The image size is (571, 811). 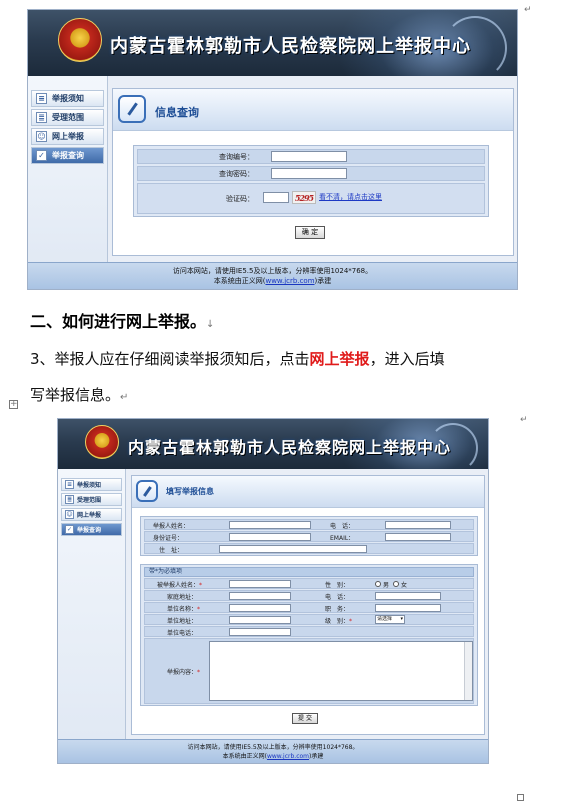 I want to click on level-label: 级 别：*, so click(x=339, y=621).